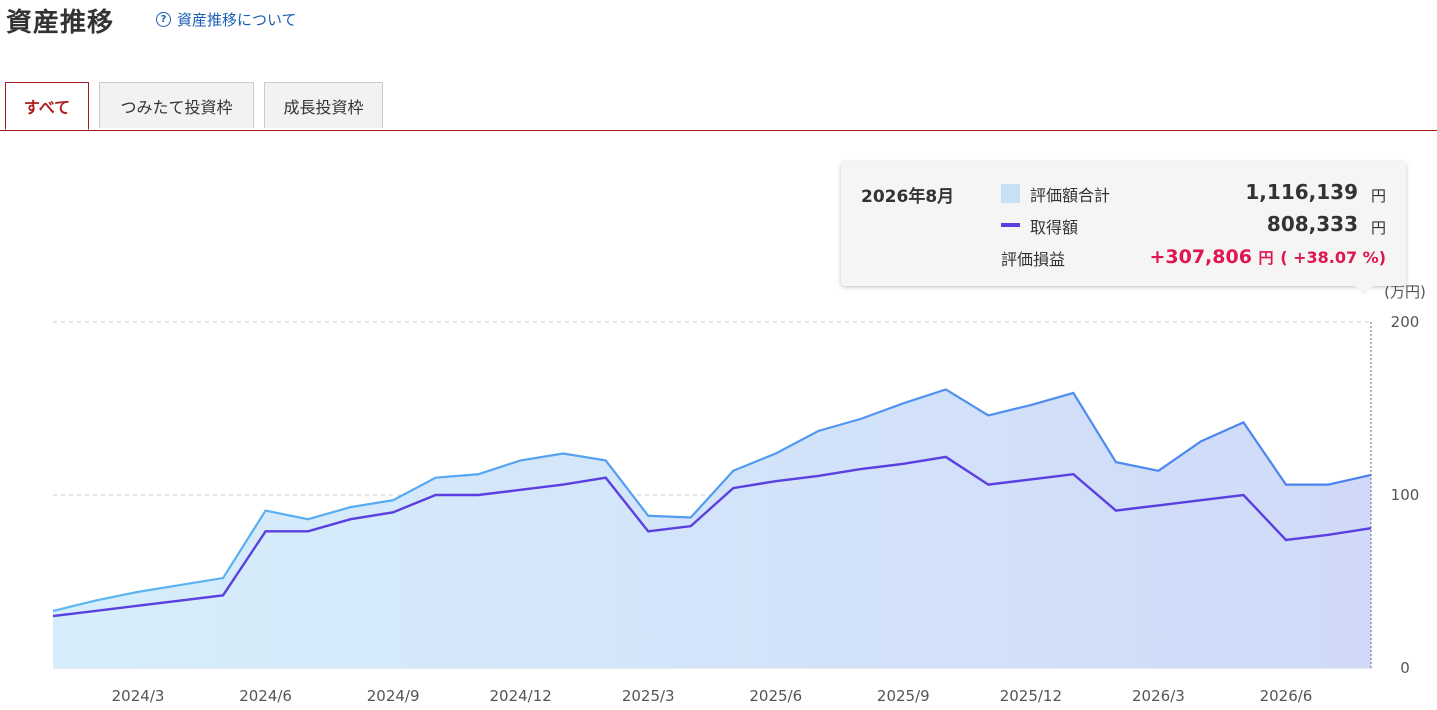 The width and height of the screenshot is (1437, 710). Describe the element at coordinates (908, 197) in the screenshot. I see `tooltip-date: 2026年8月` at that location.